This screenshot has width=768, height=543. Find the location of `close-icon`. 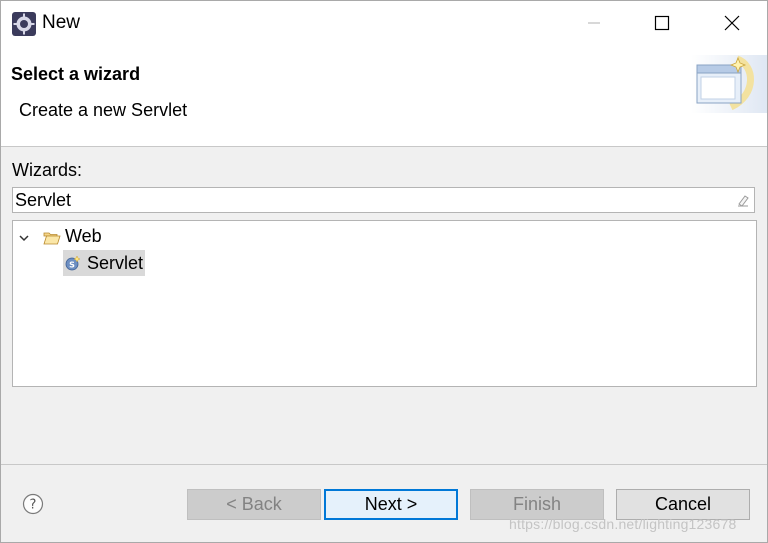

close-icon is located at coordinates (732, 23).